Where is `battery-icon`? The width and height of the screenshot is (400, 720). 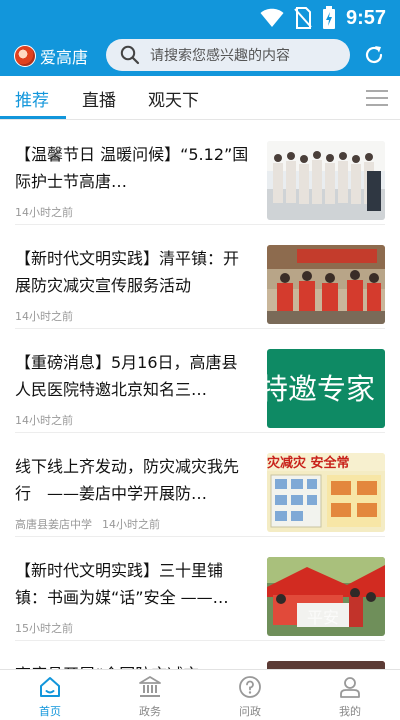
battery-icon is located at coordinates (328, 17).